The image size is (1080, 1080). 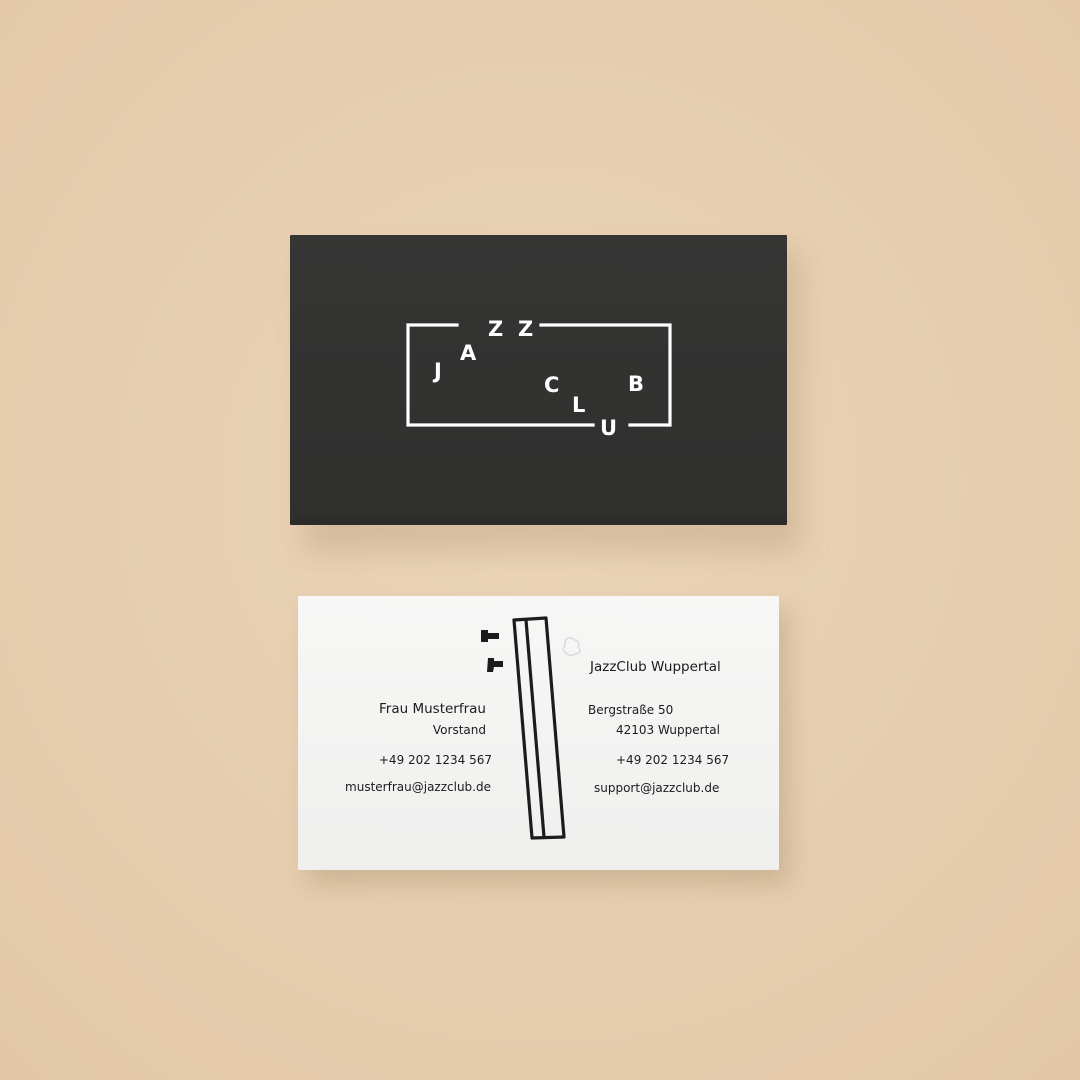 I want to click on logo-letter-j: J, so click(x=437, y=371).